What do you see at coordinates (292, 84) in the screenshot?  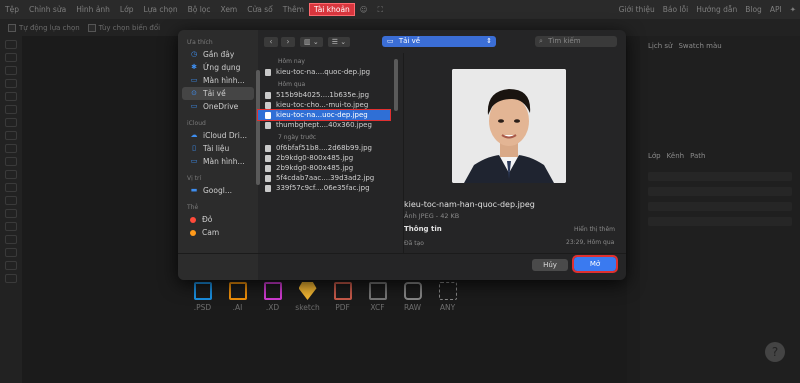 I see `group-yesterday: Hôm qua` at bounding box center [292, 84].